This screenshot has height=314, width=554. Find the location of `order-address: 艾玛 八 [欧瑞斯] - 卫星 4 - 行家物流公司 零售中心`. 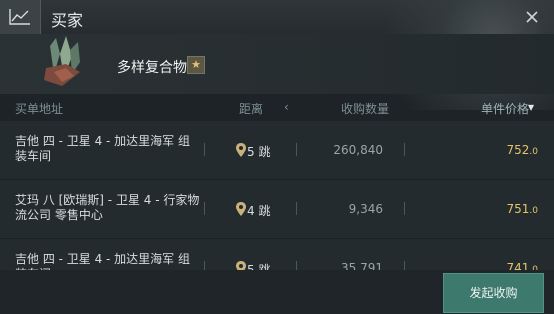

order-address: 艾玛 八 [欧瑞斯] - 卫星 4 - 行家物流公司 零售中心 is located at coordinates (107, 207).